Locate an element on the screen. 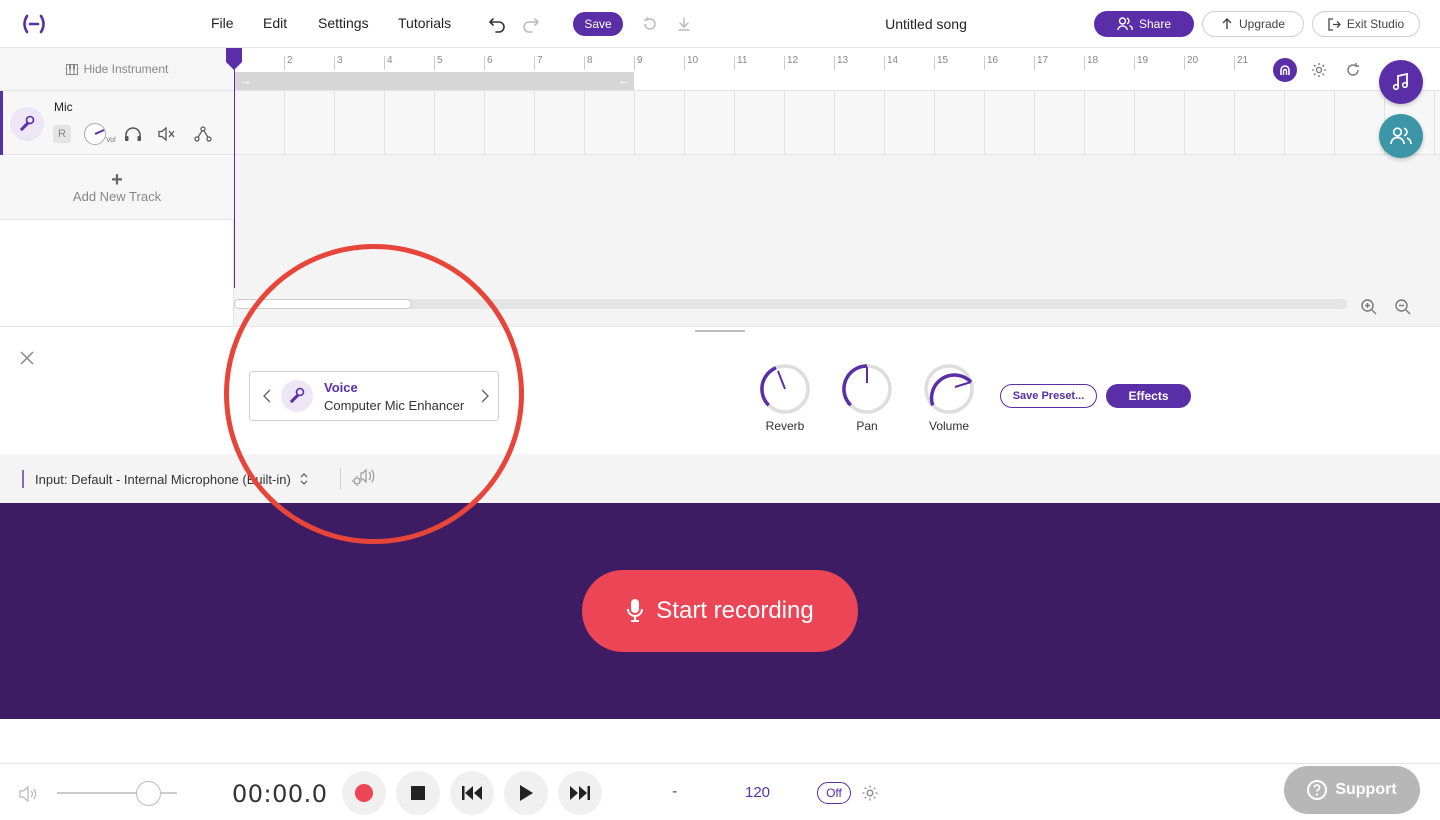 The width and height of the screenshot is (1440, 820). pan-knob is located at coordinates (867, 389).